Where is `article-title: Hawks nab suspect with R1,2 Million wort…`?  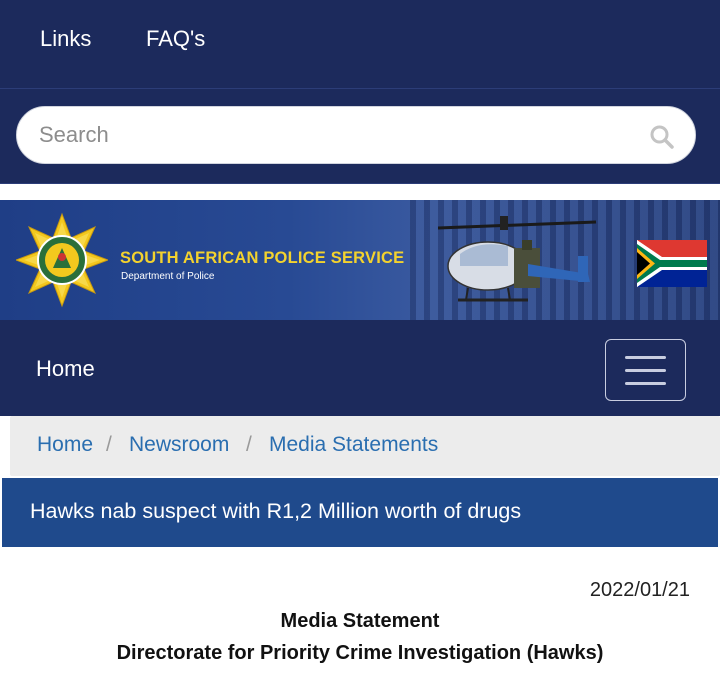 article-title: Hawks nab suspect with R1,2 Million wort… is located at coordinates (276, 511).